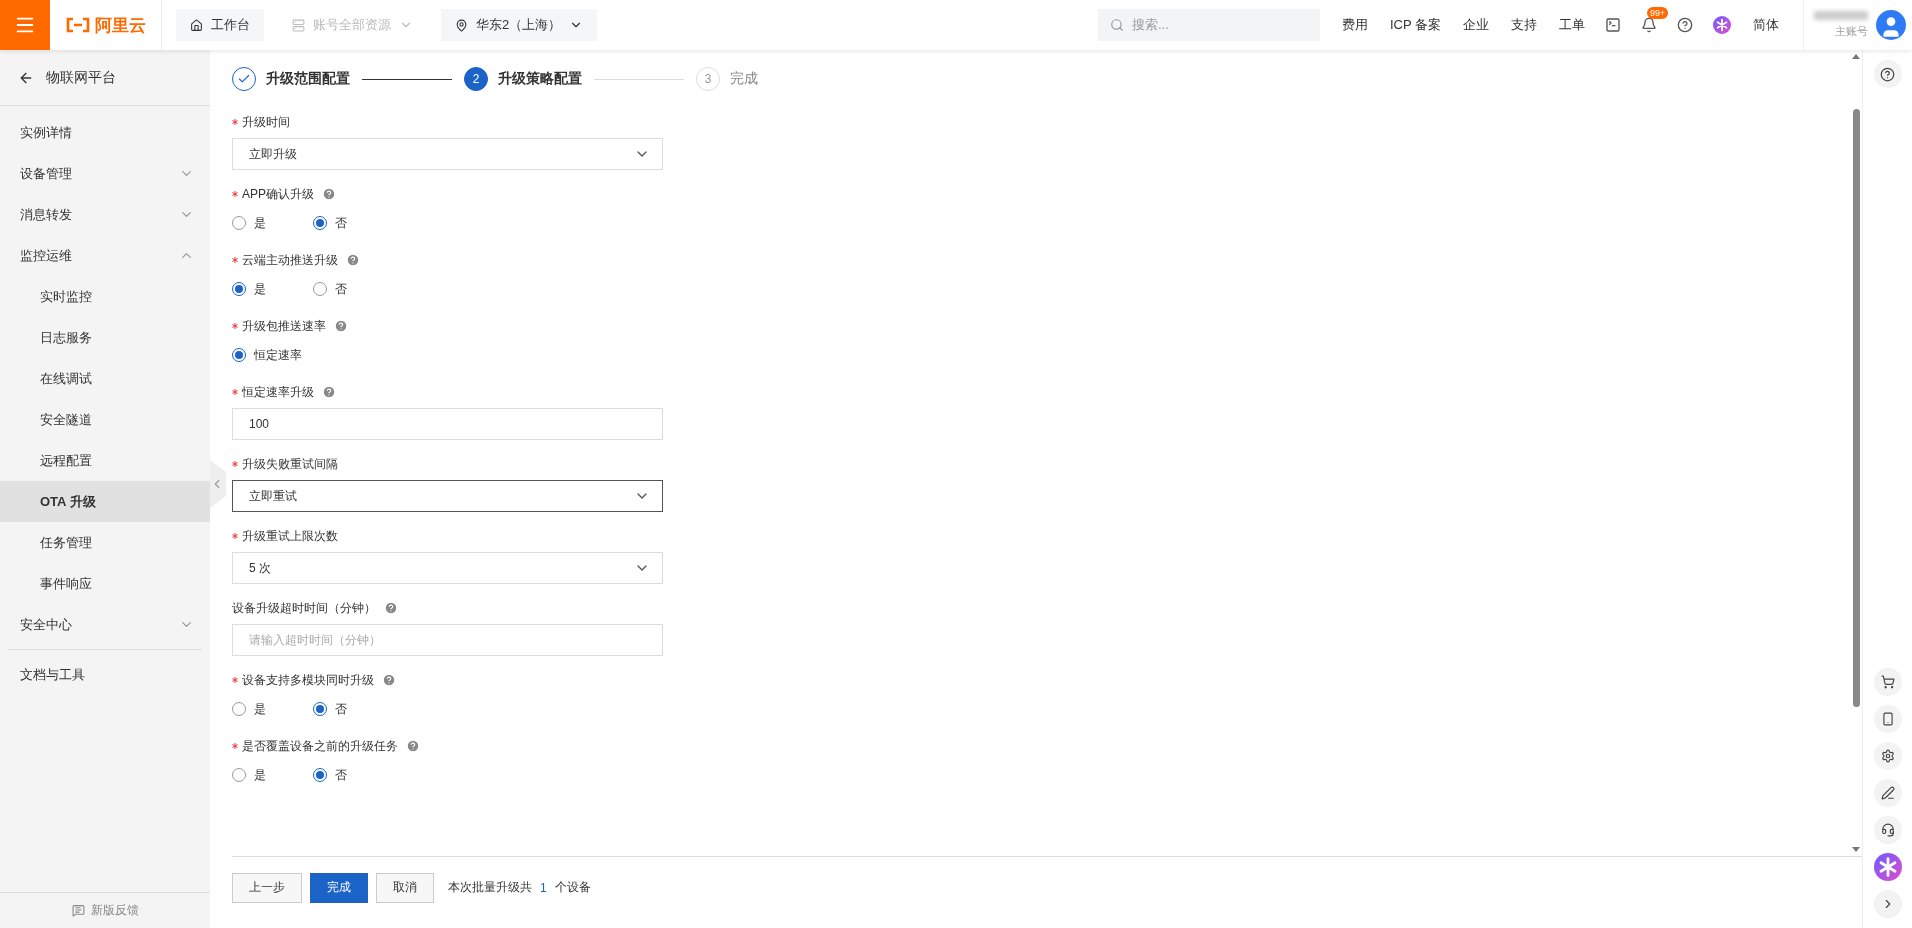  What do you see at coordinates (490, 887) in the screenshot?
I see `summary-text: 本次批量升级共` at bounding box center [490, 887].